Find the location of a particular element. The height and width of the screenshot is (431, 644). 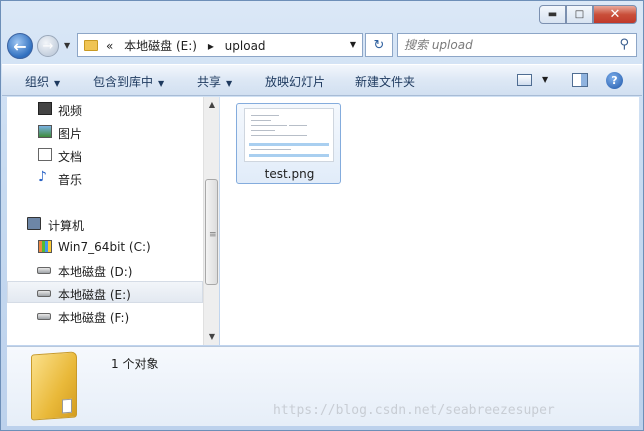

scroll-up-icon: ▲ is located at coordinates (212, 105).